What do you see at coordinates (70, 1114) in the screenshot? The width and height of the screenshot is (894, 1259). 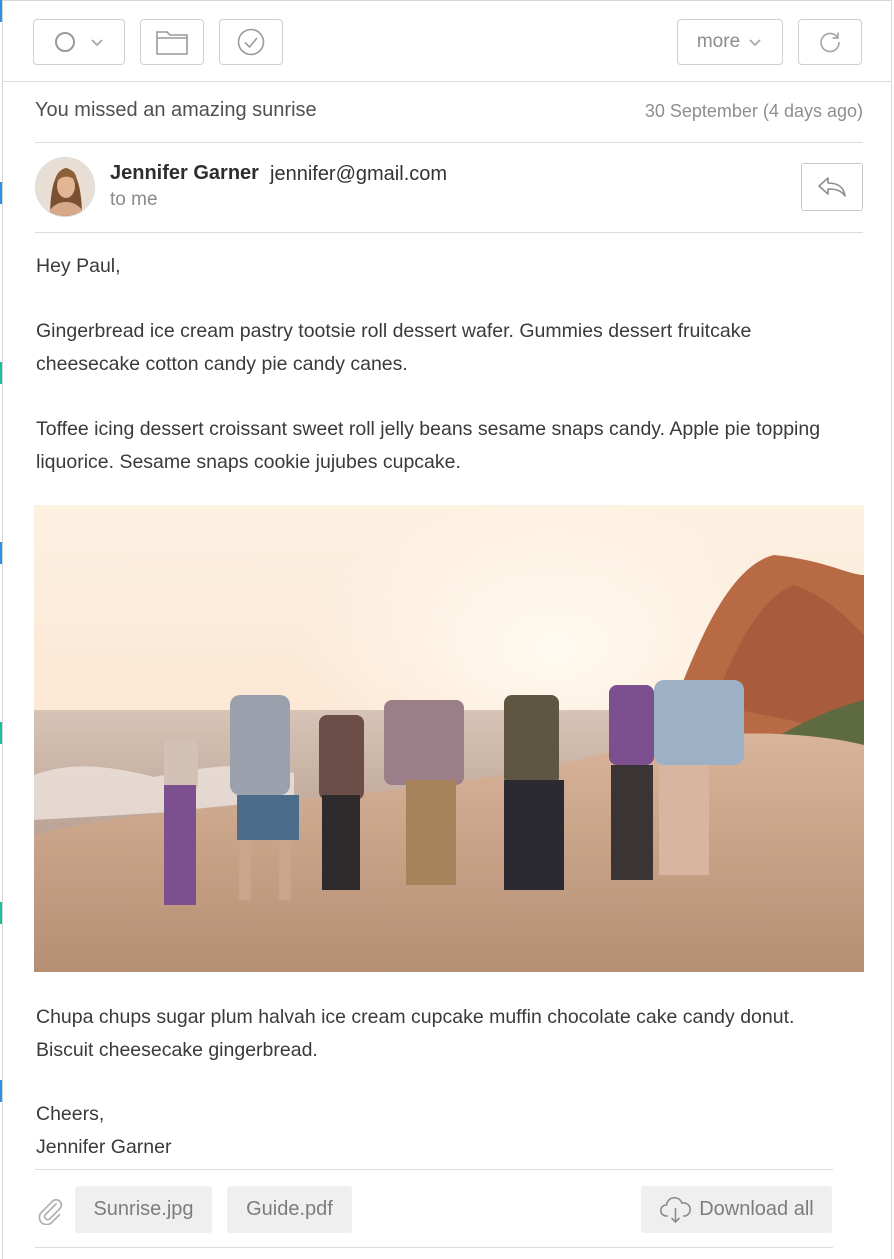 I see `message-signoff: Cheers,` at bounding box center [70, 1114].